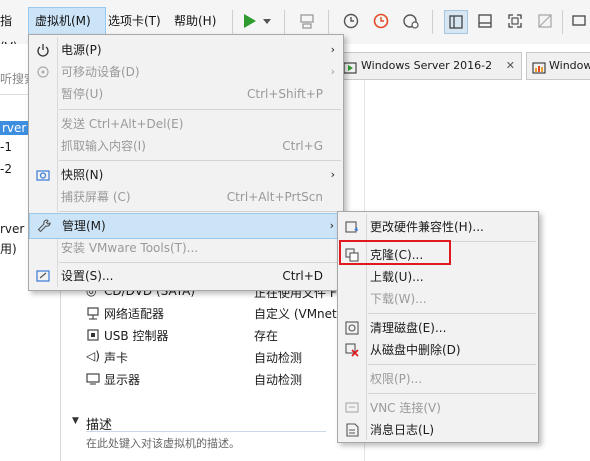 This screenshot has width=590, height=461. What do you see at coordinates (13, 31) in the screenshot?
I see `menu-view: 指(V)` at bounding box center [13, 31].